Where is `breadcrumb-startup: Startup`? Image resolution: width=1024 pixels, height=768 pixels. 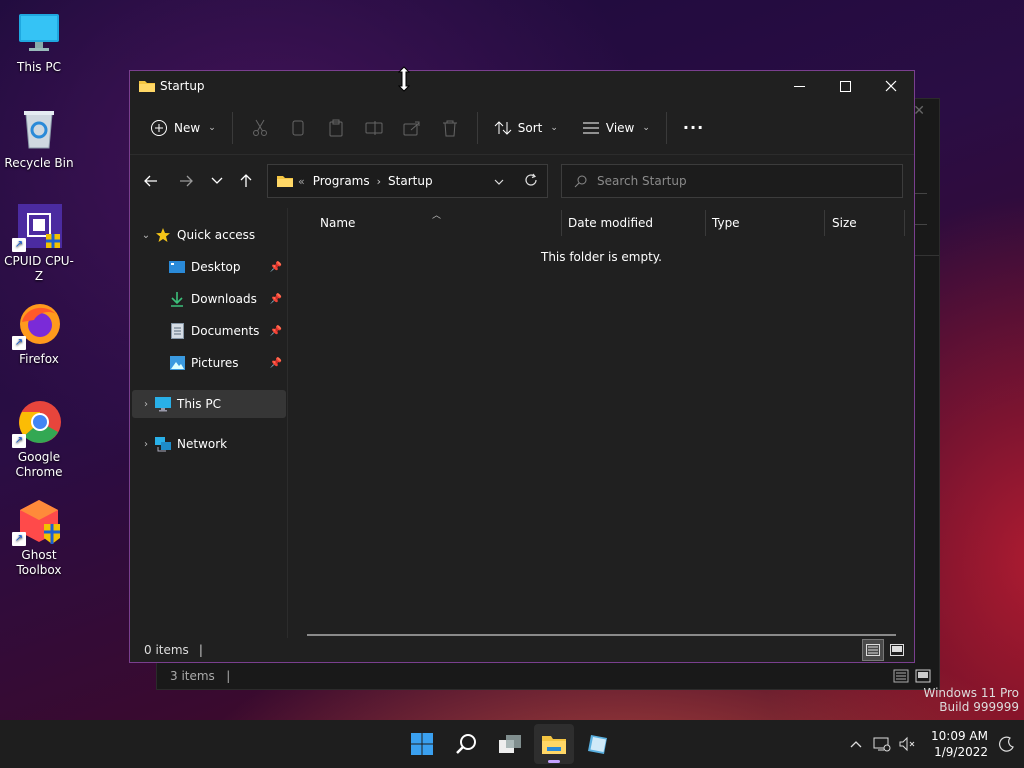 breadcrumb-startup: Startup is located at coordinates (410, 181).